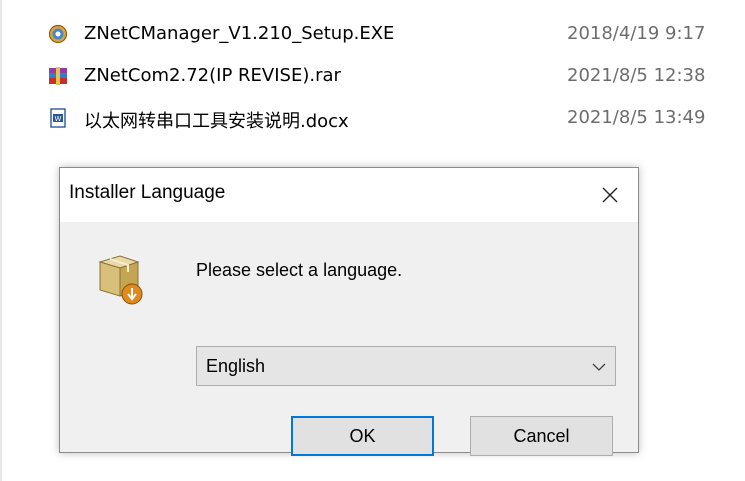 This screenshot has width=745, height=481. What do you see at coordinates (216, 121) in the screenshot?
I see `file-name: 以太网转串口工具安装说明.docx` at bounding box center [216, 121].